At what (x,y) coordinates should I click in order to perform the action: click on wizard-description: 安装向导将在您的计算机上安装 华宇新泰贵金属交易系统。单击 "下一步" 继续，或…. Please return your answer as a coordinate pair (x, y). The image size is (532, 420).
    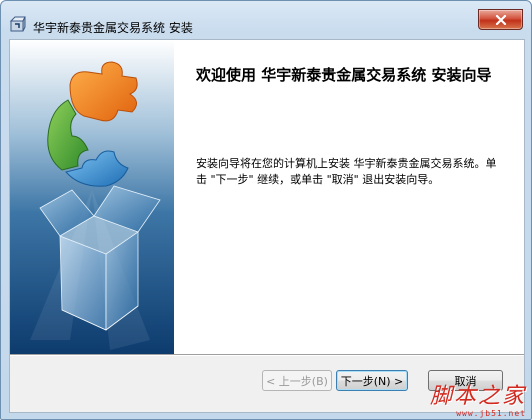
    Looking at the image, I should click on (346, 171).